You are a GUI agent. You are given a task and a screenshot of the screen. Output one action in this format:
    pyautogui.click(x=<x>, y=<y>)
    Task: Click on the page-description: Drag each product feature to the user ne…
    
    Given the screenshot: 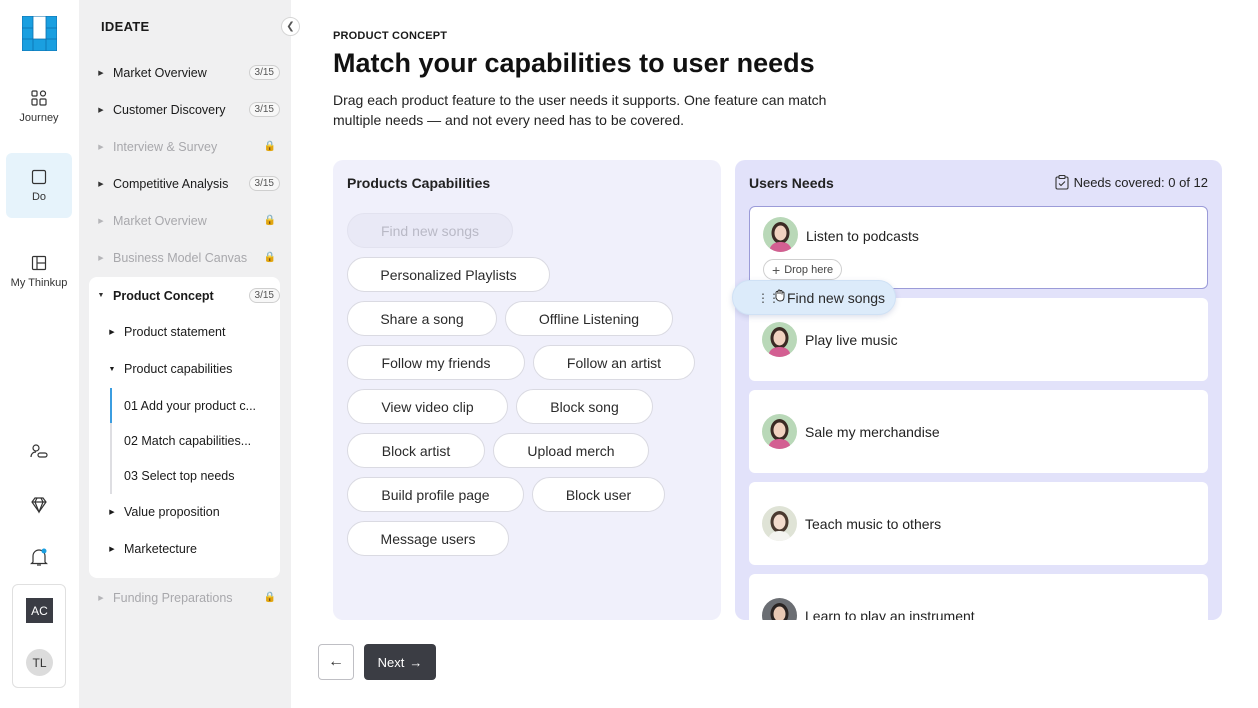 What is the action you would take?
    pyautogui.click(x=580, y=110)
    